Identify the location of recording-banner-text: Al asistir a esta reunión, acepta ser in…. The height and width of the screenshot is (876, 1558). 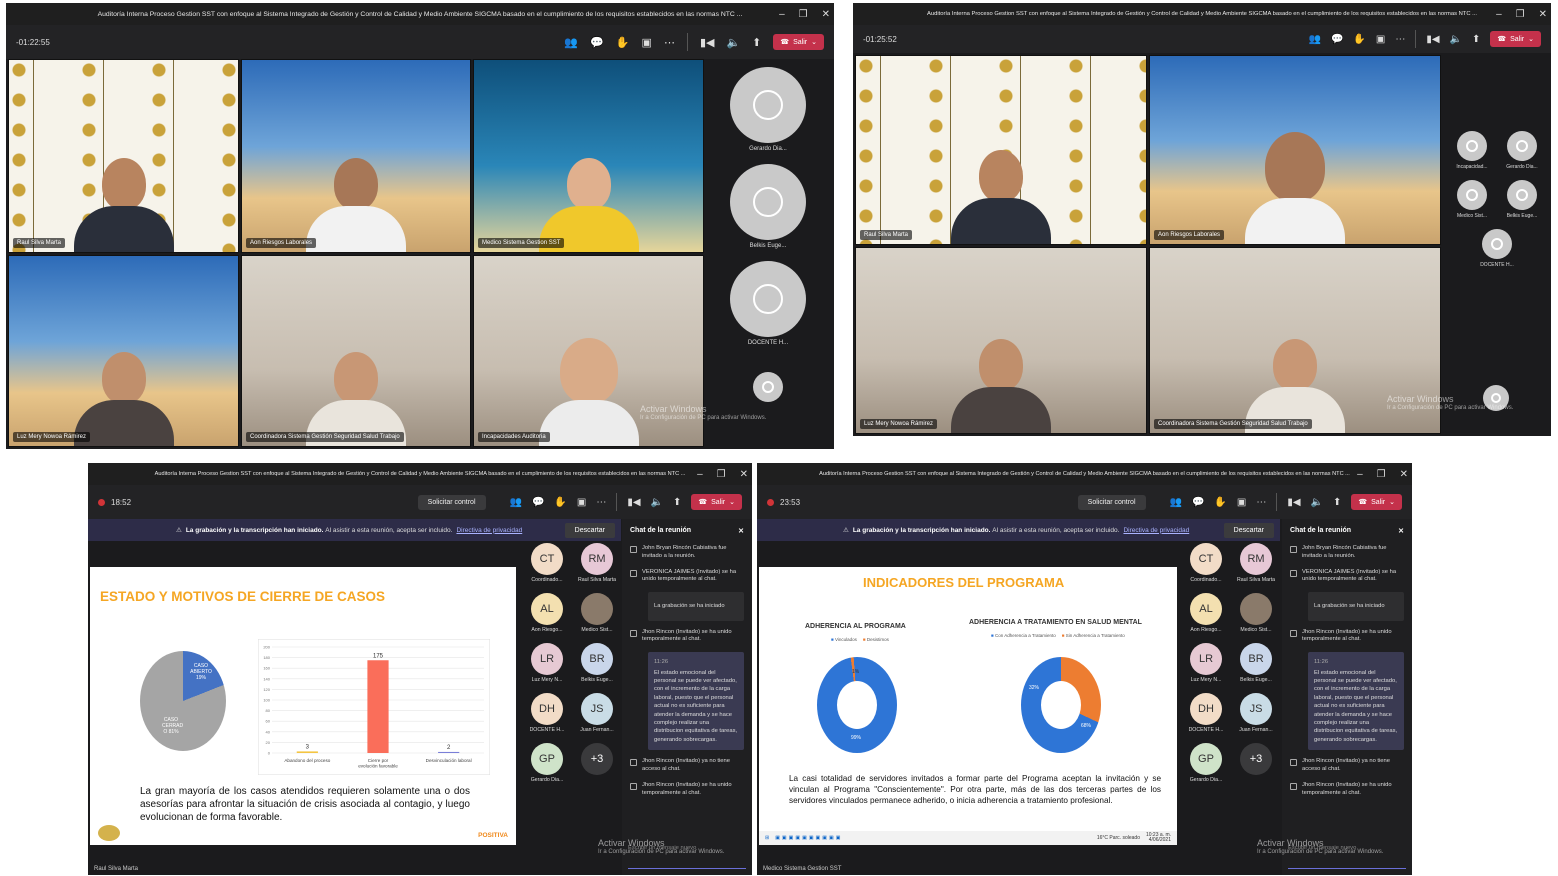
(1056, 530).